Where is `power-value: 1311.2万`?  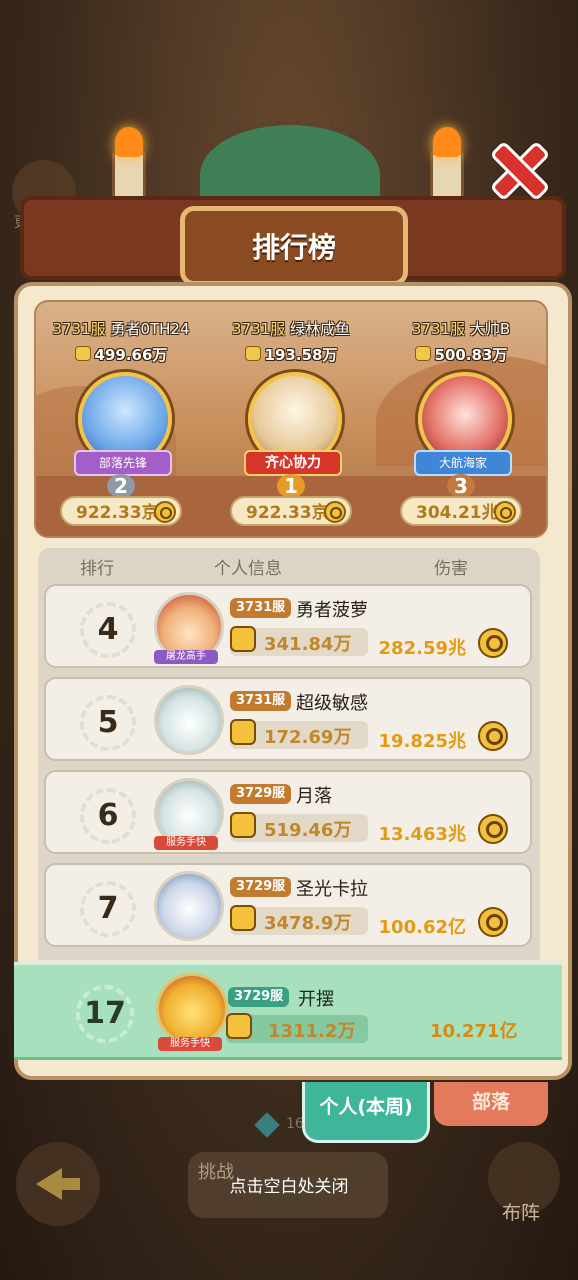
power-value: 1311.2万 is located at coordinates (312, 1031).